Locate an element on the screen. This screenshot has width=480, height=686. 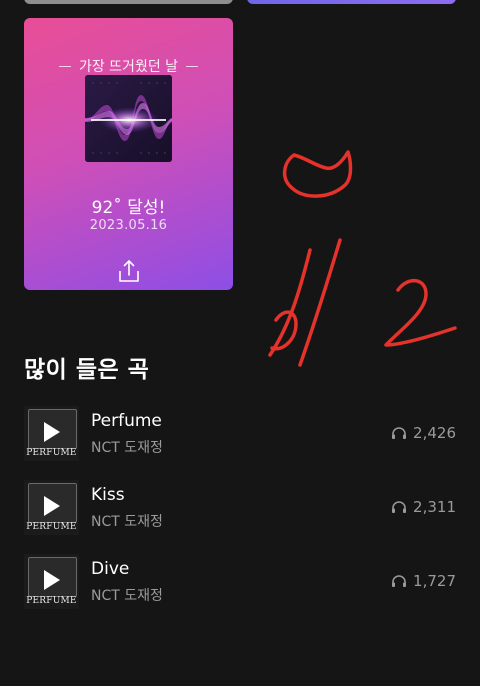
card-title-row: 가장 뜨거웠던 날 is located at coordinates (128, 66).